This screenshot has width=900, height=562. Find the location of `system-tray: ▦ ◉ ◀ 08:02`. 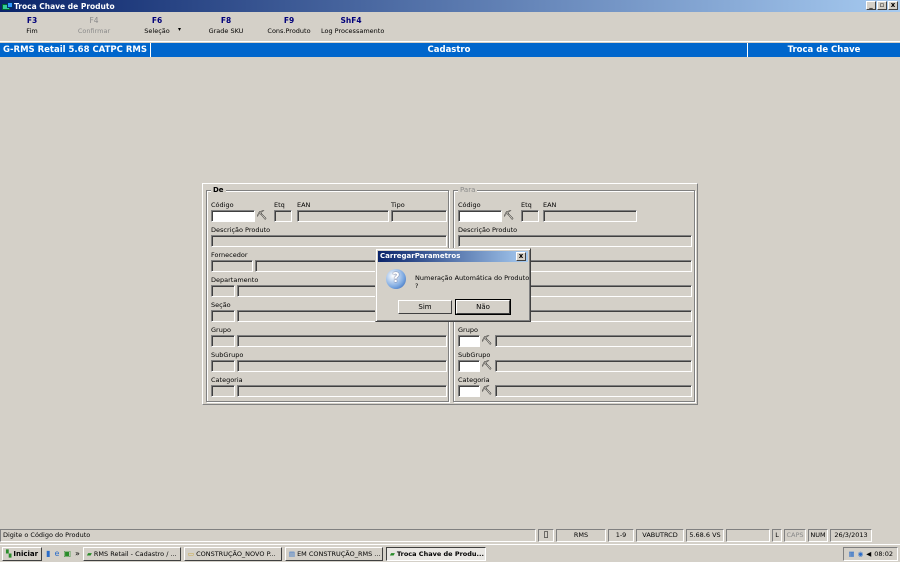

system-tray: ▦ ◉ ◀ 08:02 is located at coordinates (870, 554).